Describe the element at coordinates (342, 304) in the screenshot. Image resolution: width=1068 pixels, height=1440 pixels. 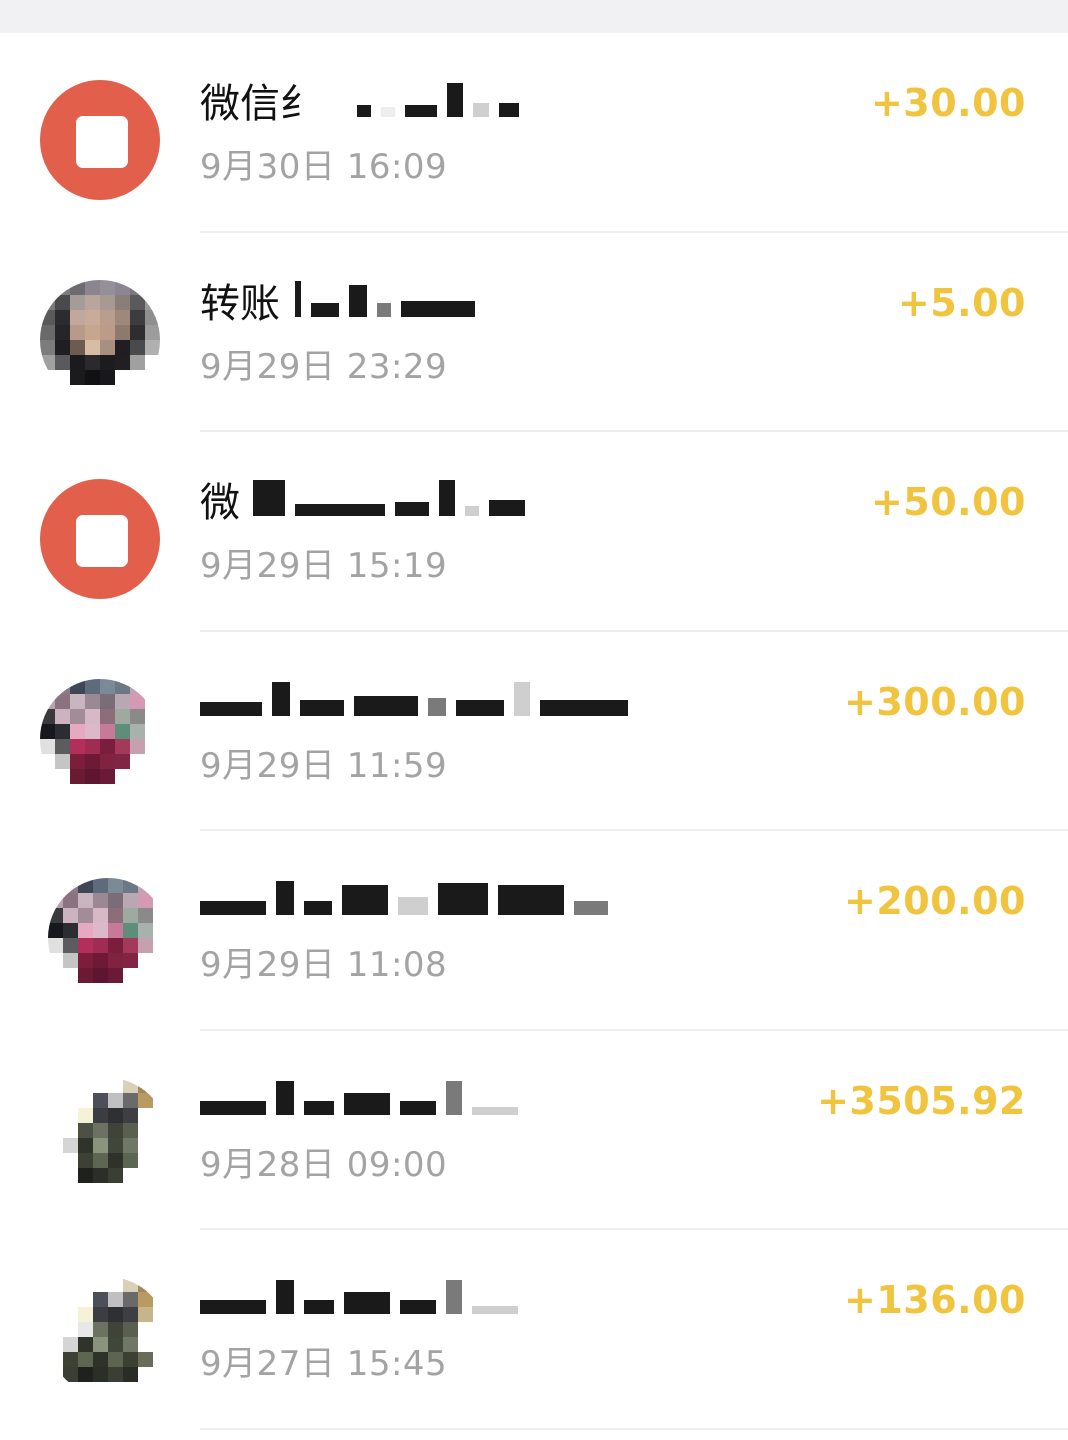
I see `transaction-title: 转账` at that location.